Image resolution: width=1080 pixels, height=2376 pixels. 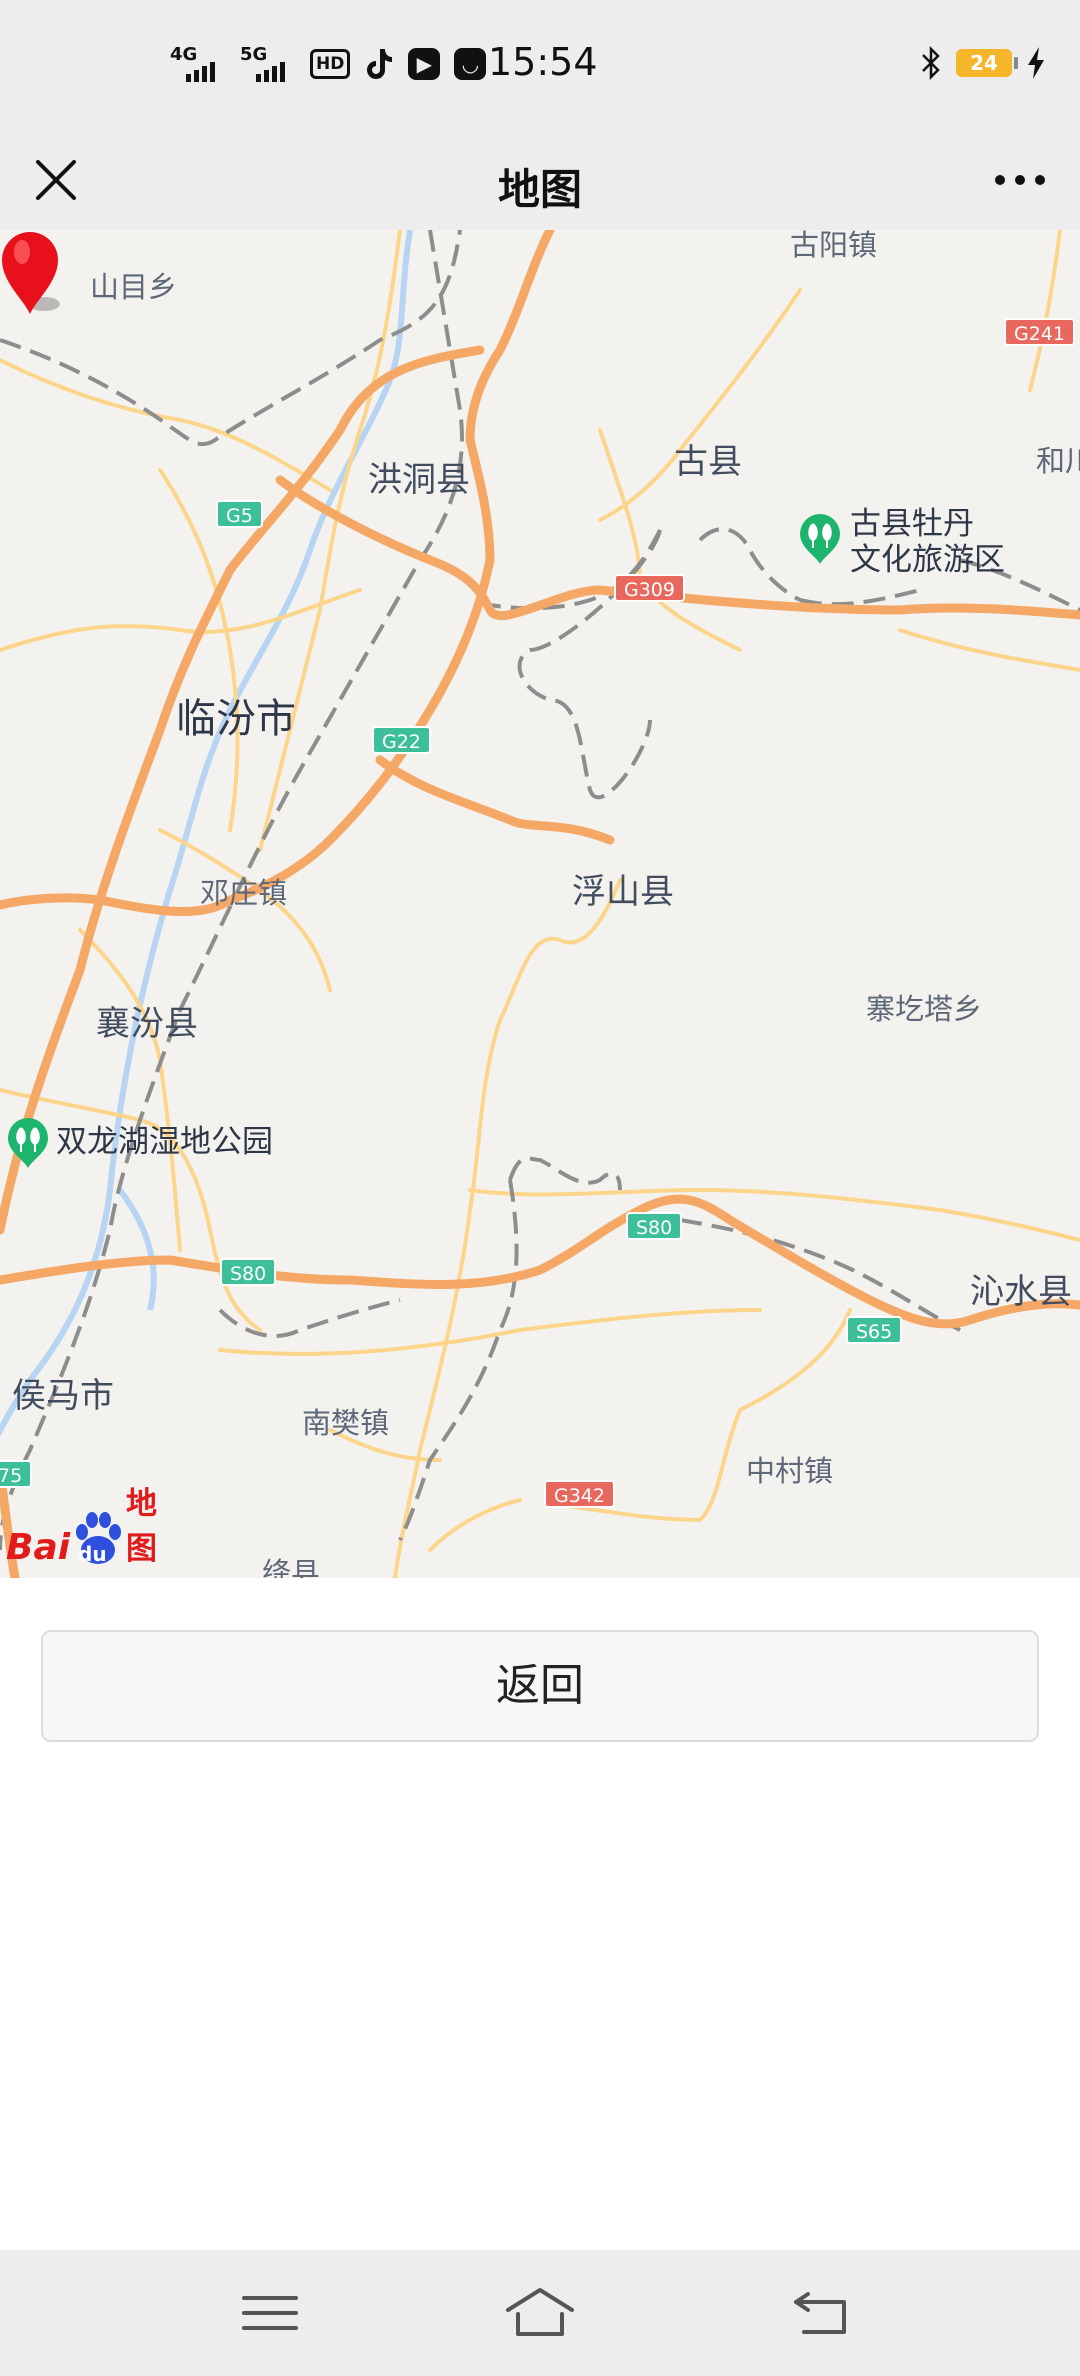 What do you see at coordinates (147, 1024) in the screenshot?
I see `place-label-xiangfen: 襄汾县` at bounding box center [147, 1024].